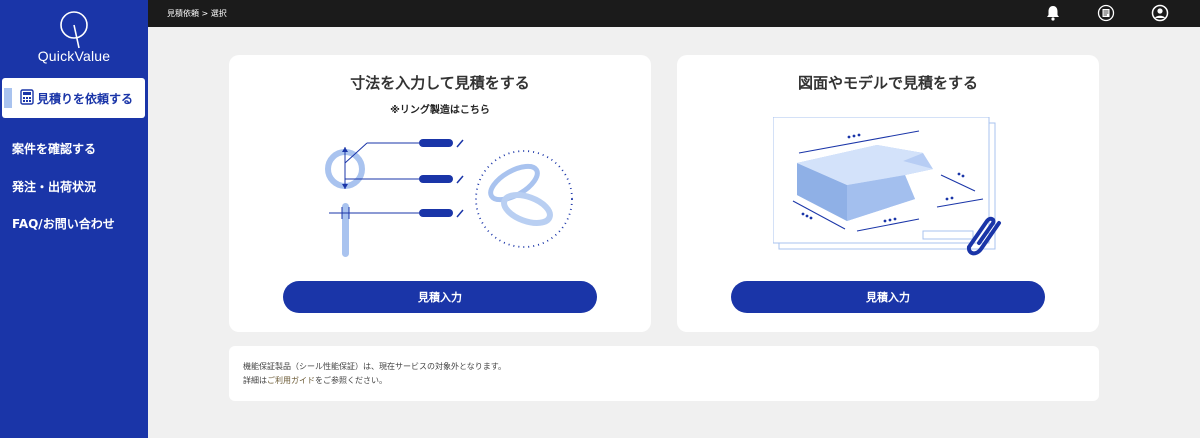  Describe the element at coordinates (440, 110) in the screenshot. I see `card-subtitle: ※リング製造はこちら` at that location.